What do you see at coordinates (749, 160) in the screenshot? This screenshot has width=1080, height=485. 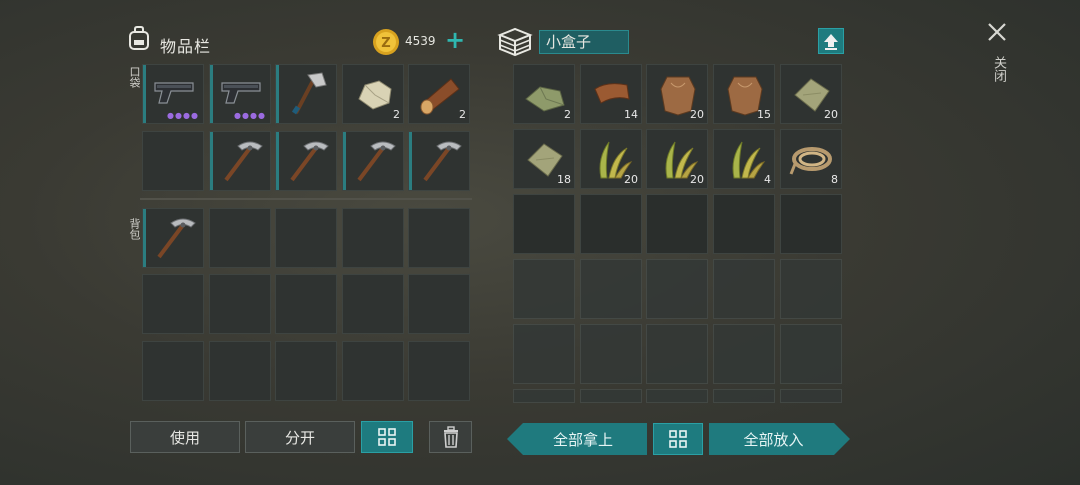 I see `plant-fiber-icon` at bounding box center [749, 160].